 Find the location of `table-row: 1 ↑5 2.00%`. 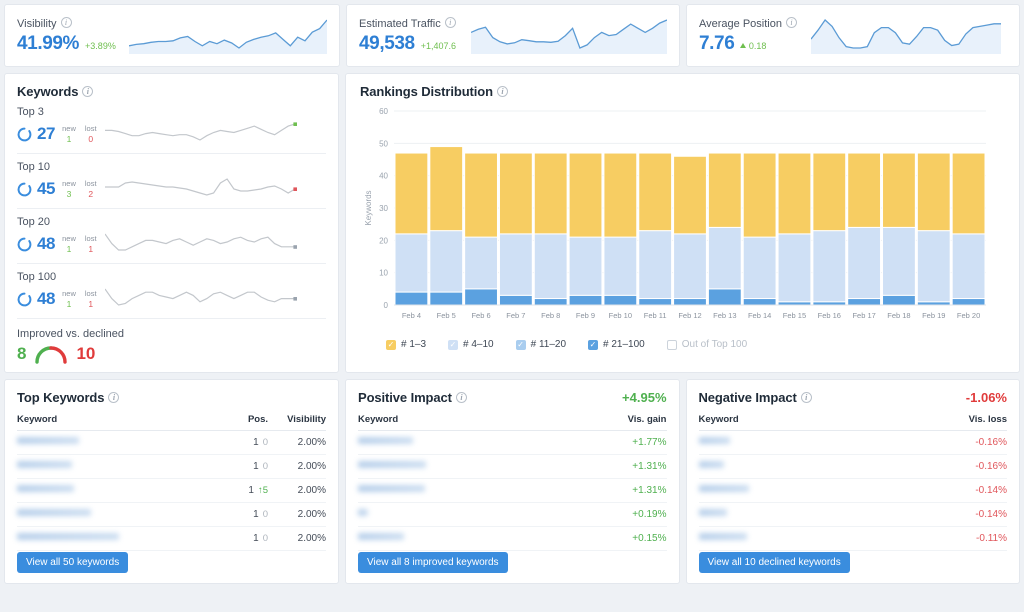

table-row: 1 ↑5 2.00% is located at coordinates (171, 490).